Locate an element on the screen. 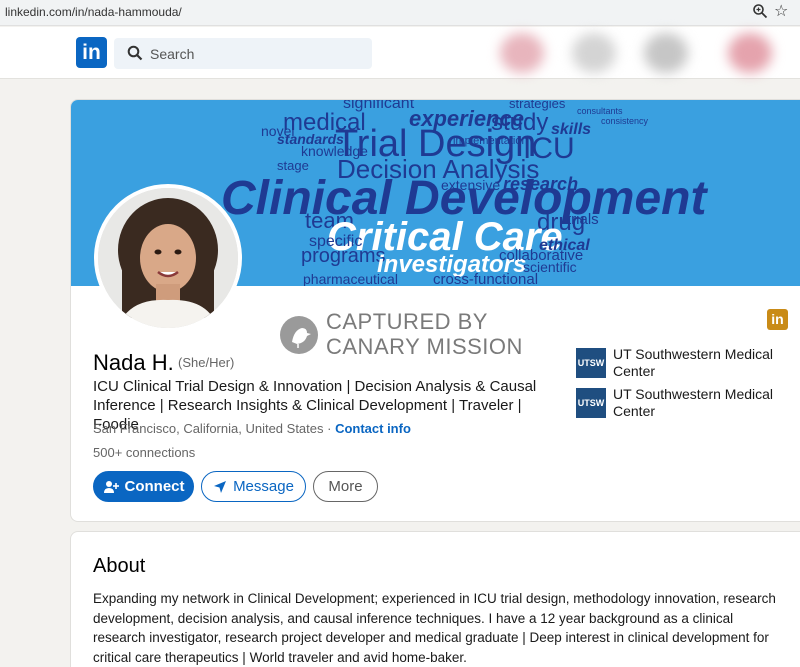 The width and height of the screenshot is (800, 667). watermark-text: CAPTURED BY CANARY MISSION is located at coordinates (424, 334).